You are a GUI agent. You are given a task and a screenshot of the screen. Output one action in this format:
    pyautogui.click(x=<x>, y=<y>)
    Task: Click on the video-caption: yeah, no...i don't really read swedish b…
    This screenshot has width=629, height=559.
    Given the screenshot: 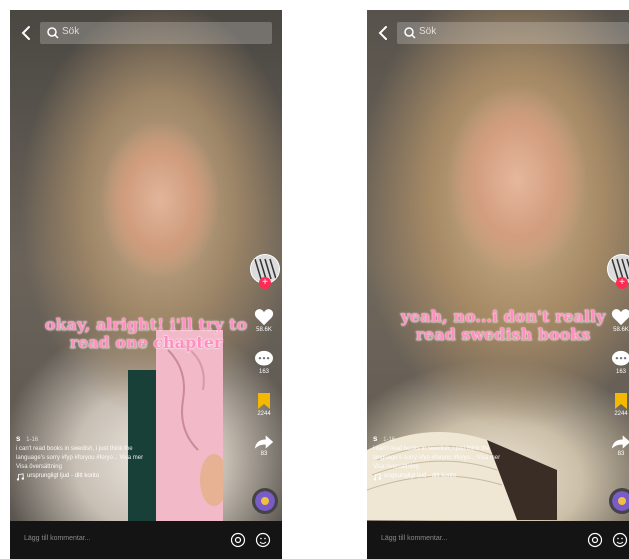 What is the action you would take?
    pyautogui.click(x=498, y=326)
    